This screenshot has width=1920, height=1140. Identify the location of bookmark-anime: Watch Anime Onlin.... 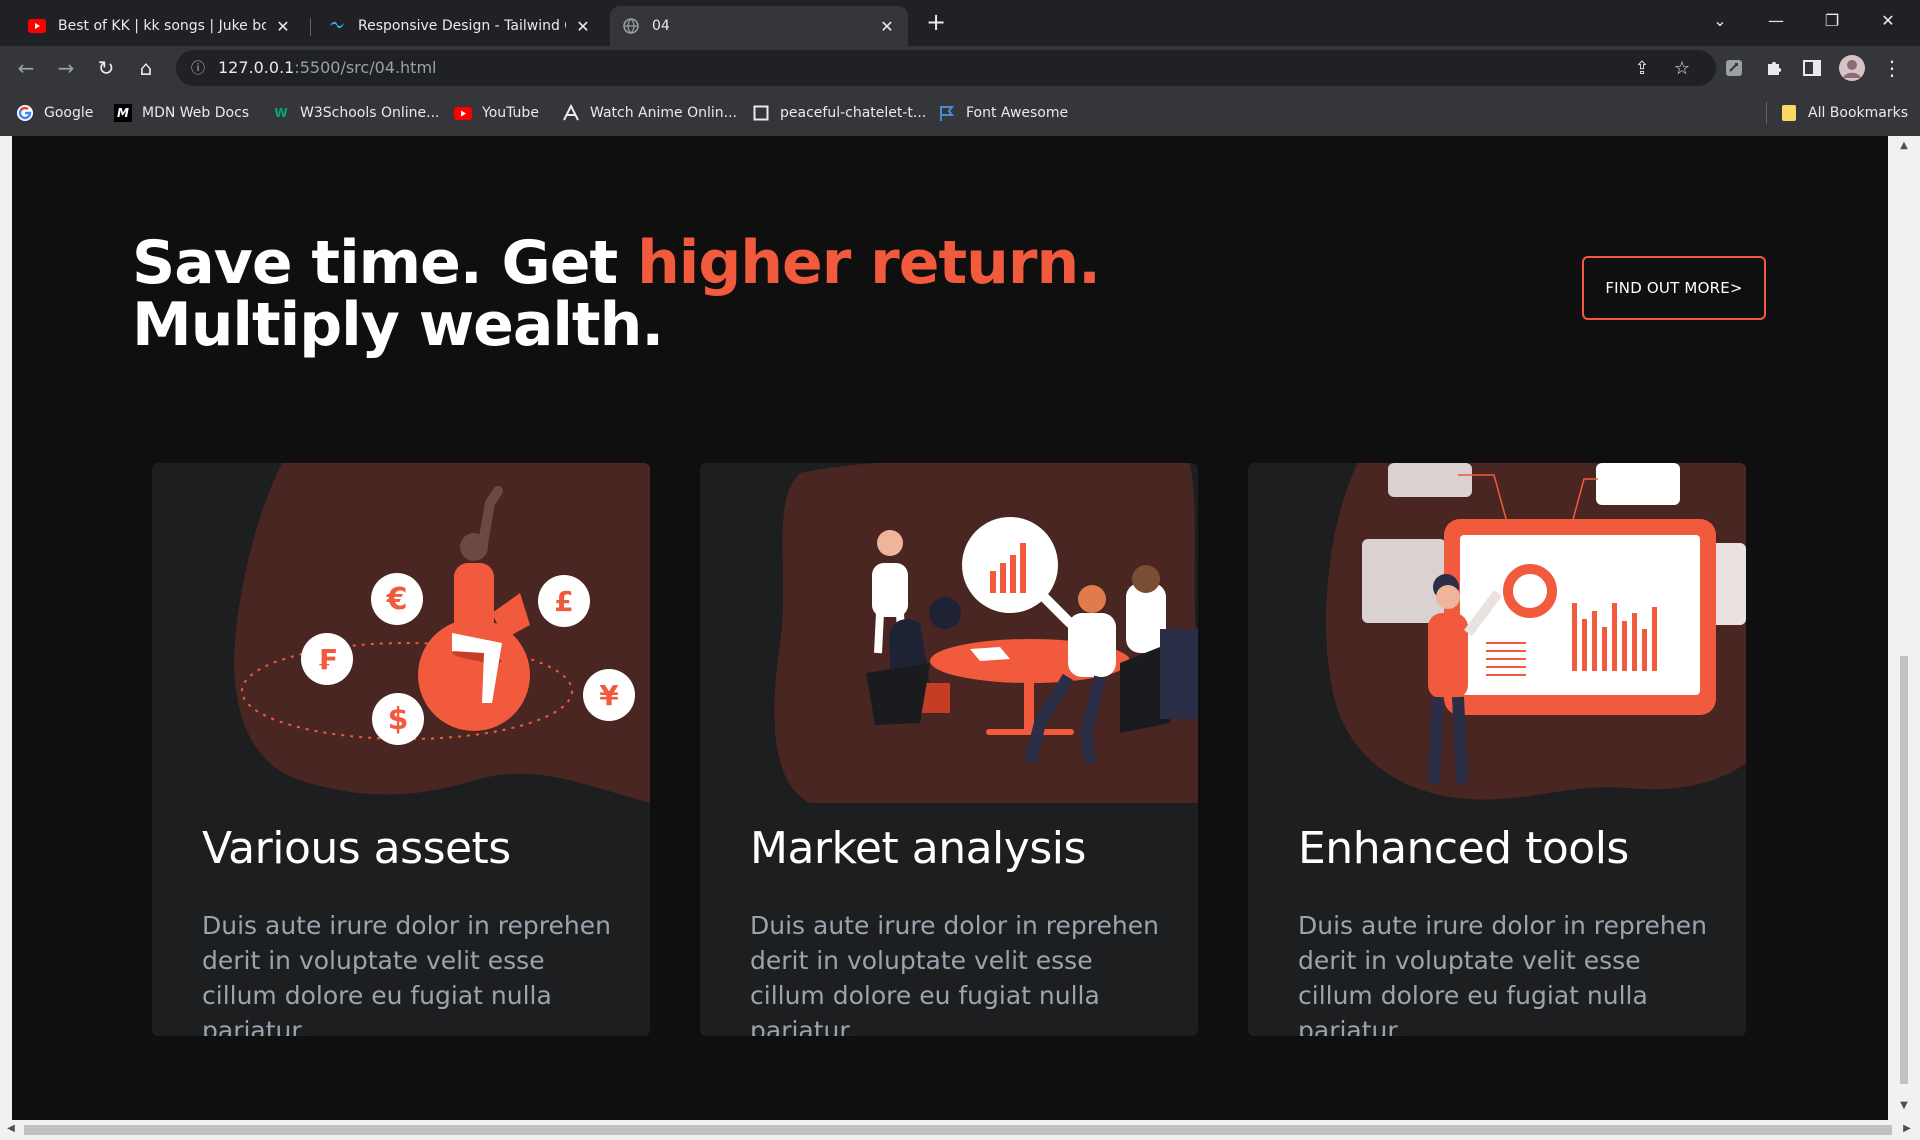
(649, 113).